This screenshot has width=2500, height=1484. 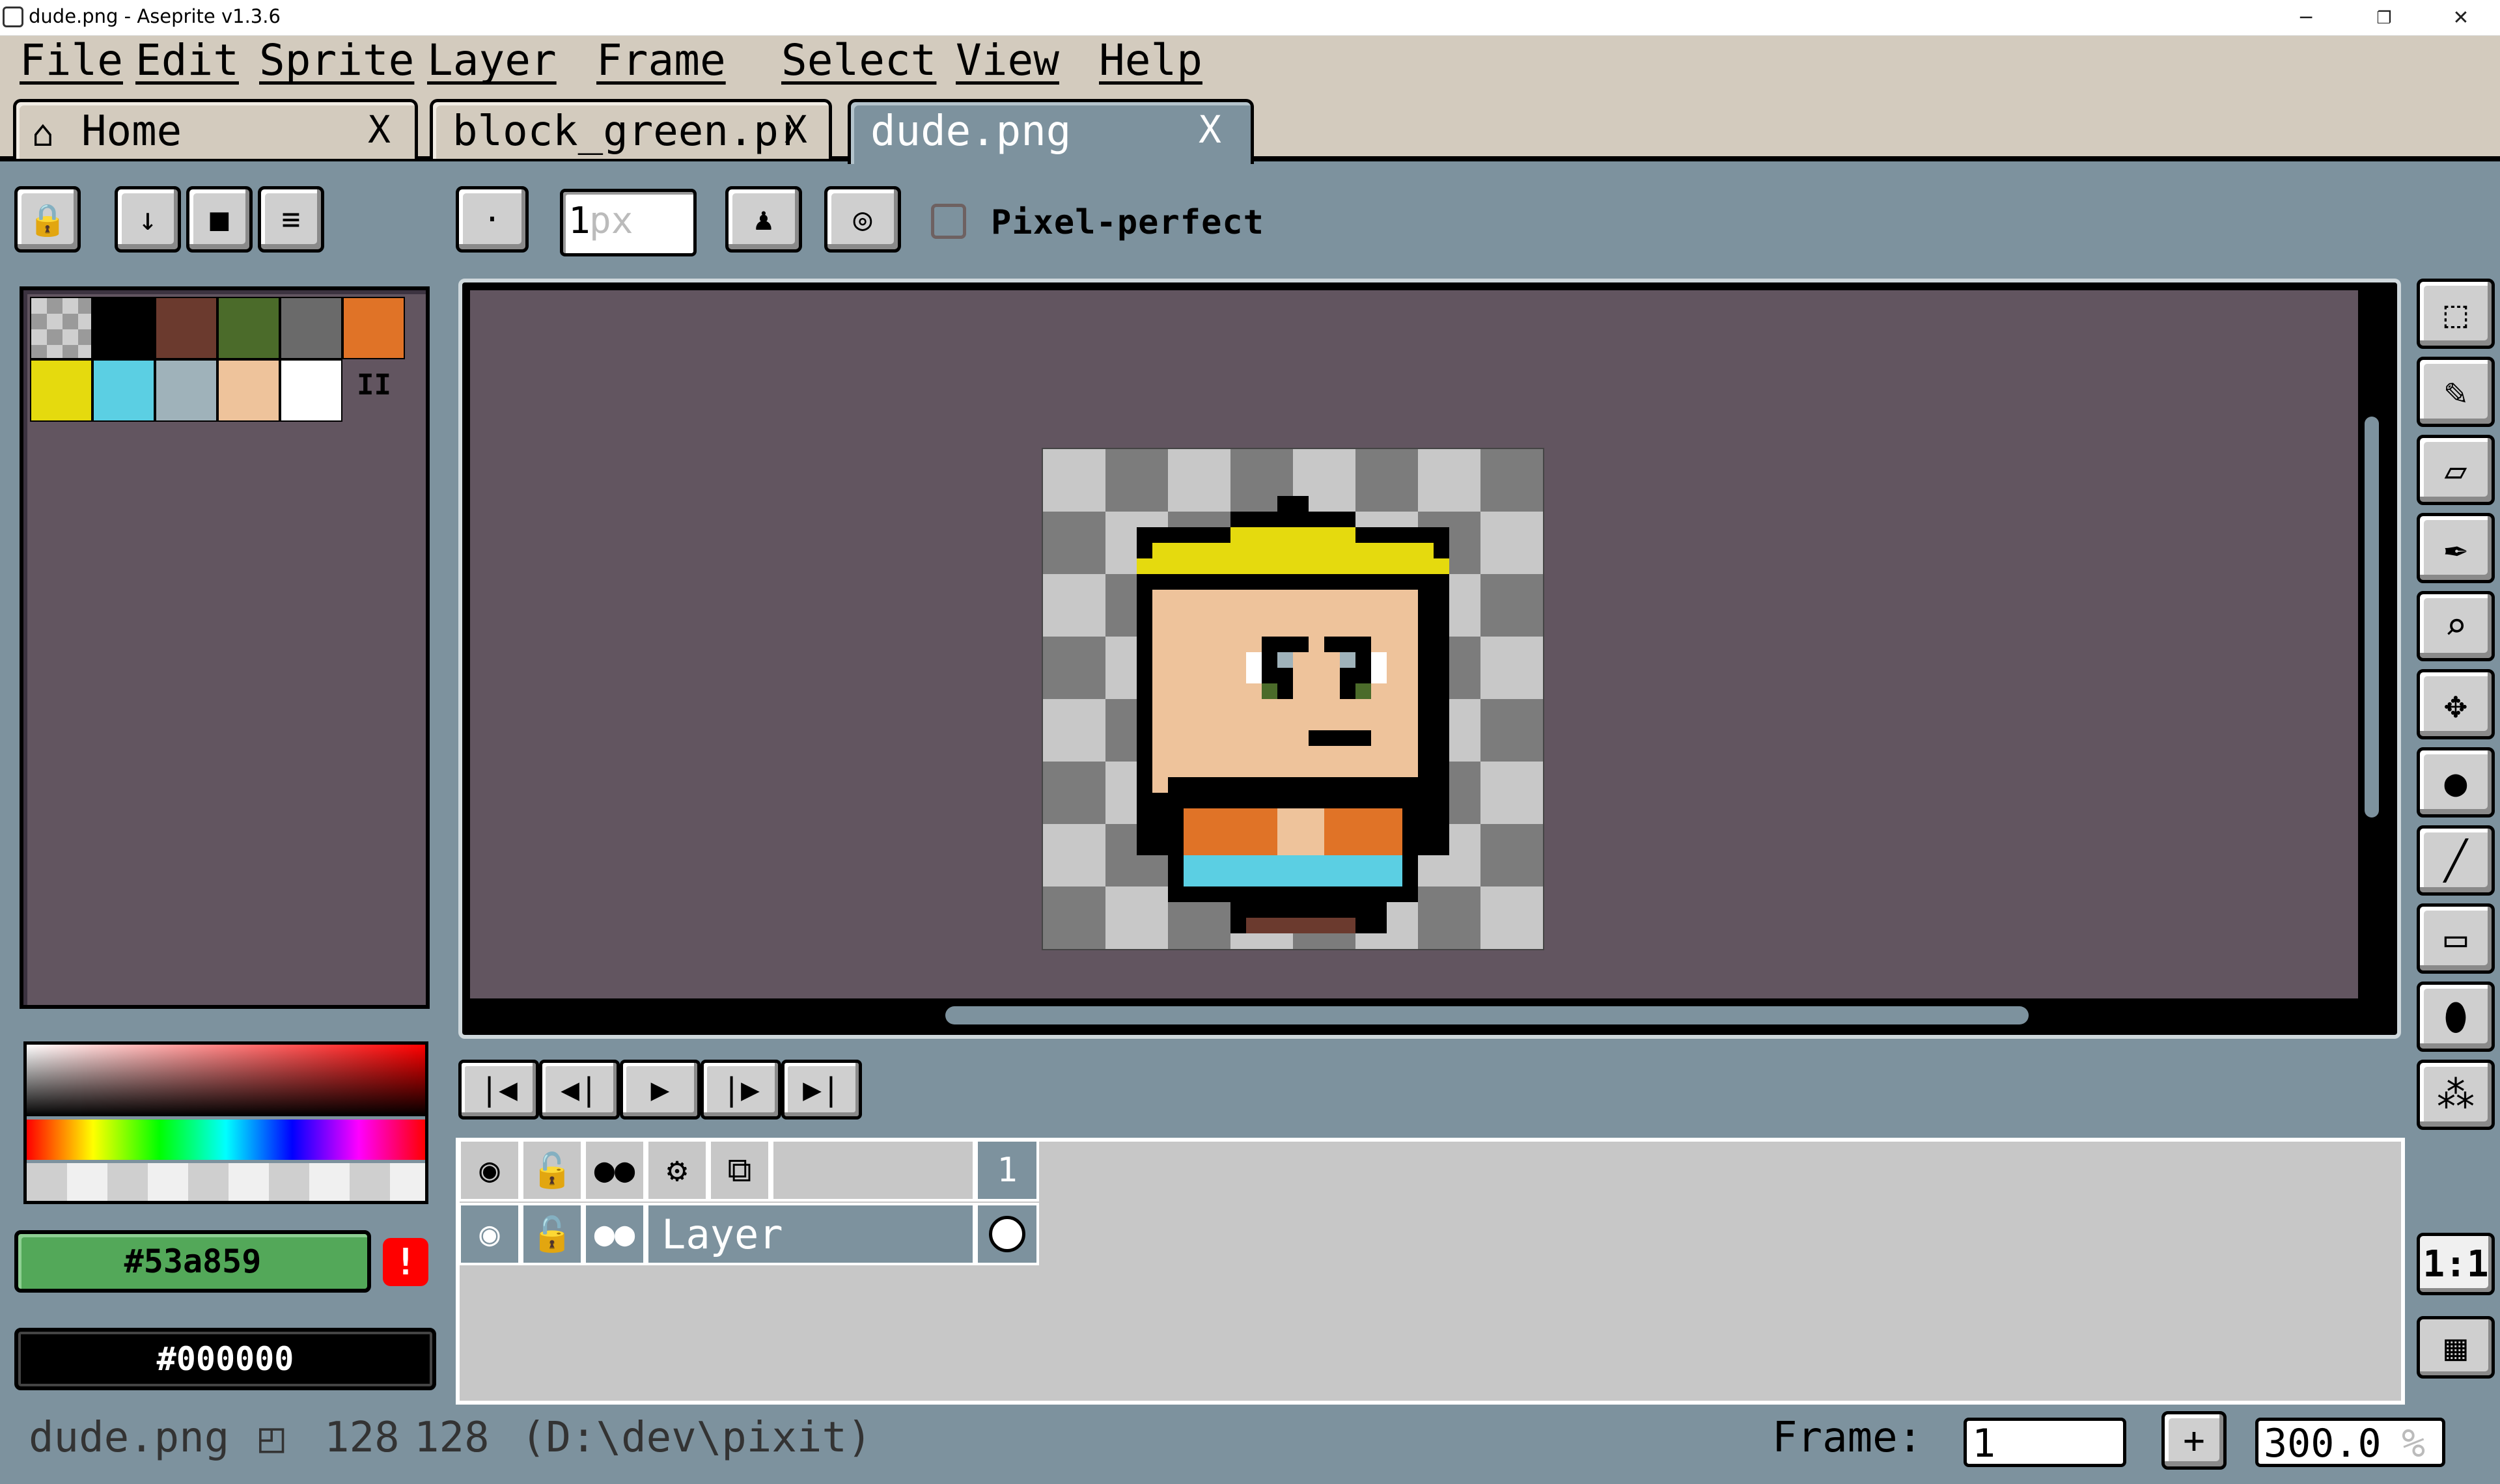 I want to click on zoom-input-value: 300.0, so click(x=2323, y=1443).